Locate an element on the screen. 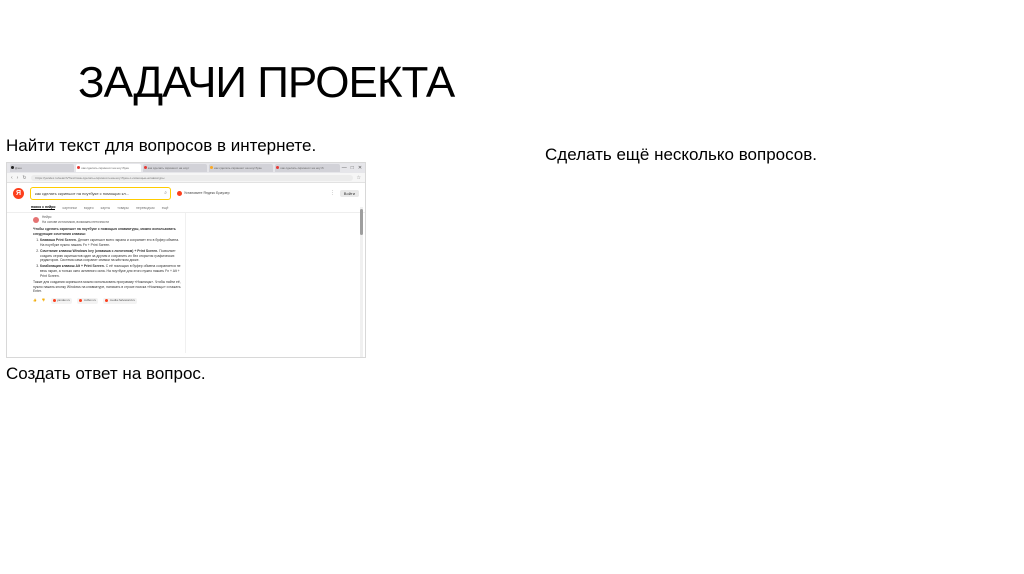 This screenshot has height=574, width=1024. browser-tab: как сделать скриншот на ноутб is located at coordinates (307, 168).